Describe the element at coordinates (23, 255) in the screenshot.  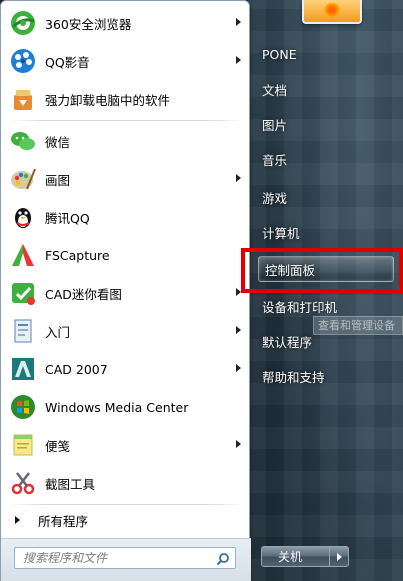
I see `fscapture-icon` at that location.